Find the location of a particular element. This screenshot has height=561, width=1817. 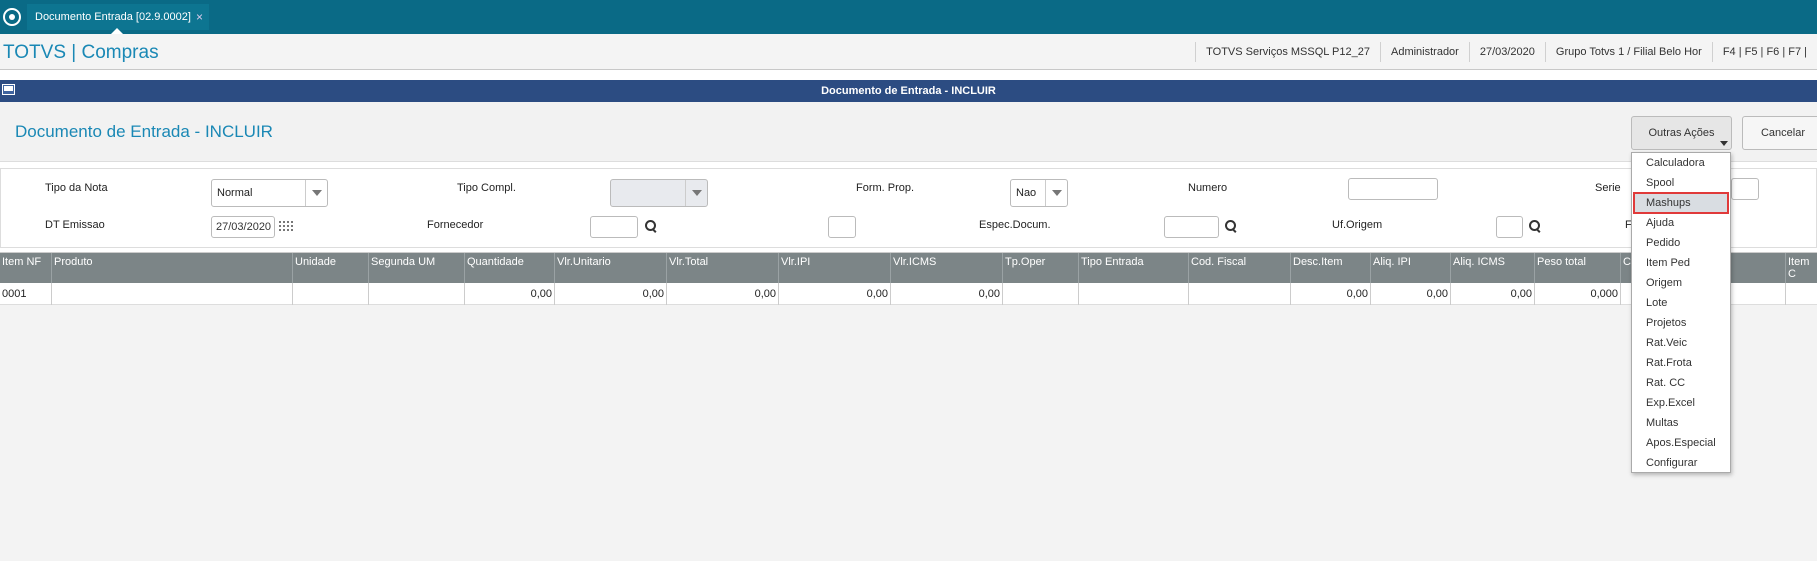

cell-peso-total: 0,000 is located at coordinates (1578, 294).